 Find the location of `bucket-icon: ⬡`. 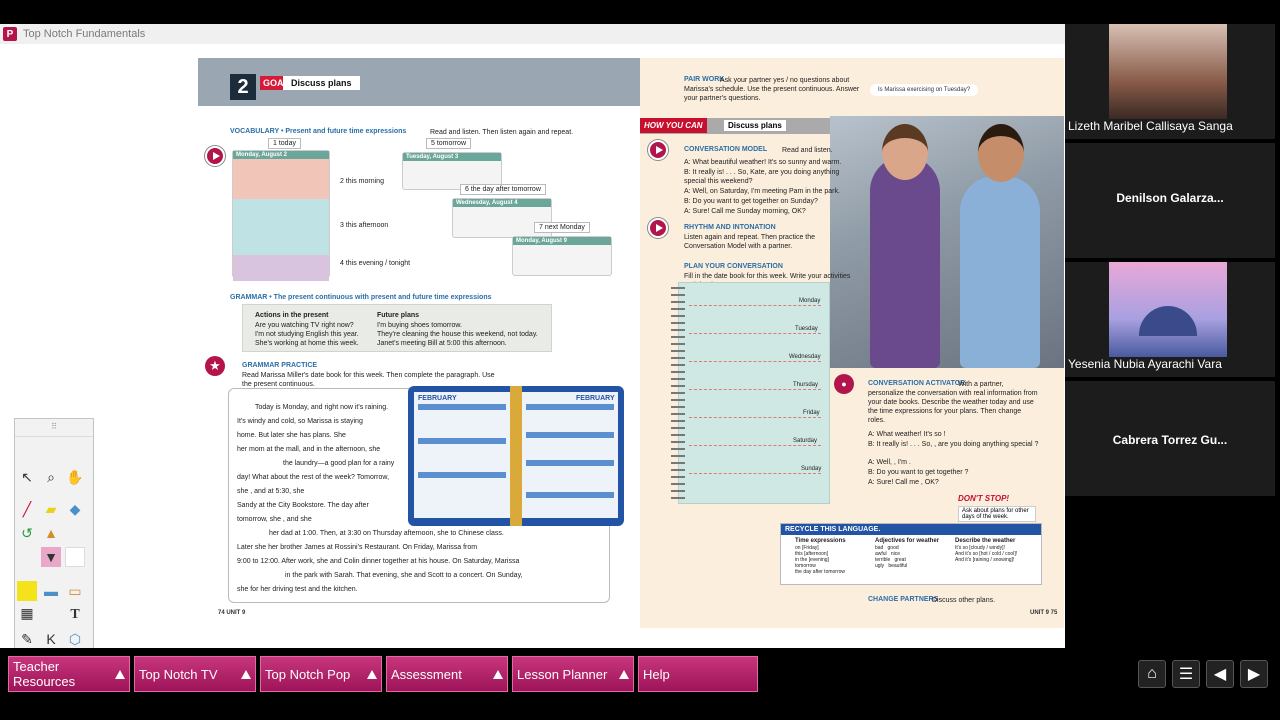

bucket-icon: ⬡ is located at coordinates (75, 638).